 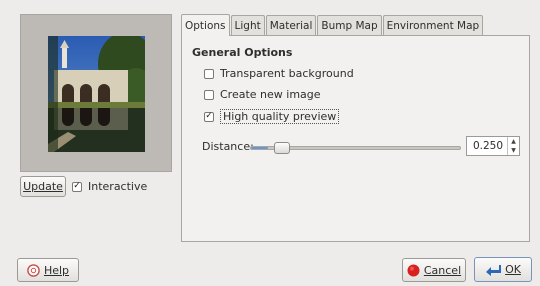 What do you see at coordinates (228, 146) in the screenshot?
I see `distance-label: Distance:` at bounding box center [228, 146].